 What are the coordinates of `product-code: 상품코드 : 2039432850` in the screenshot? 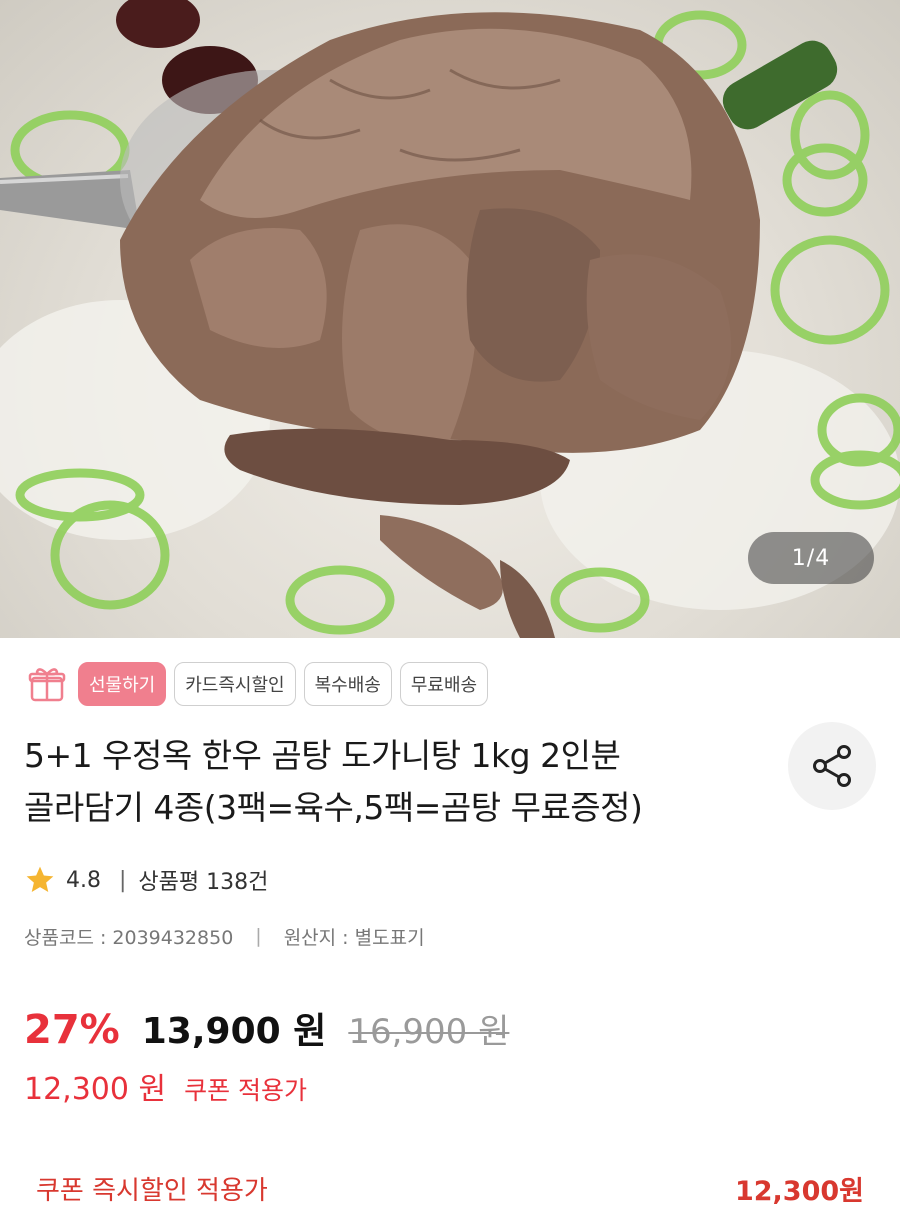 It's located at (129, 937).